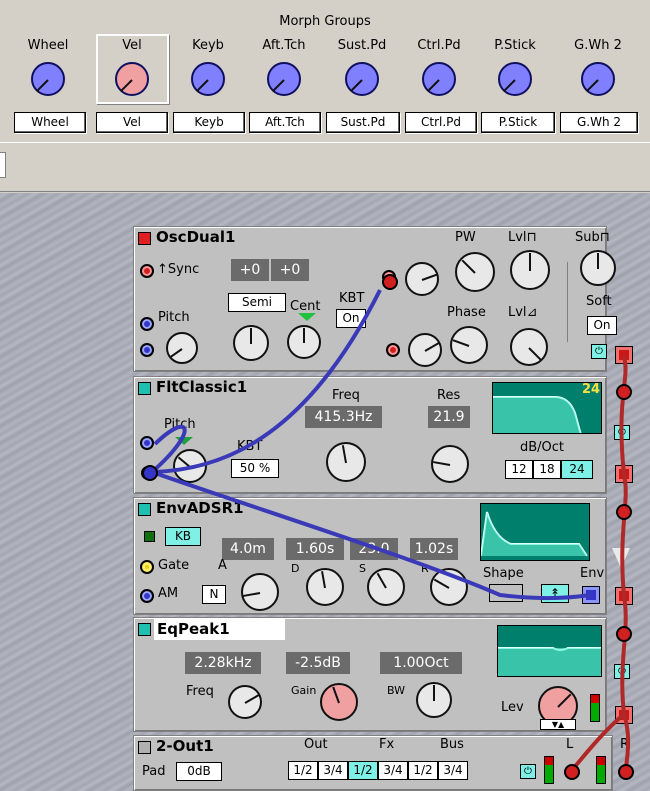 The height and width of the screenshot is (791, 650). What do you see at coordinates (624, 392) in the screenshot?
I see `cable-plug-osc-out` at bounding box center [624, 392].